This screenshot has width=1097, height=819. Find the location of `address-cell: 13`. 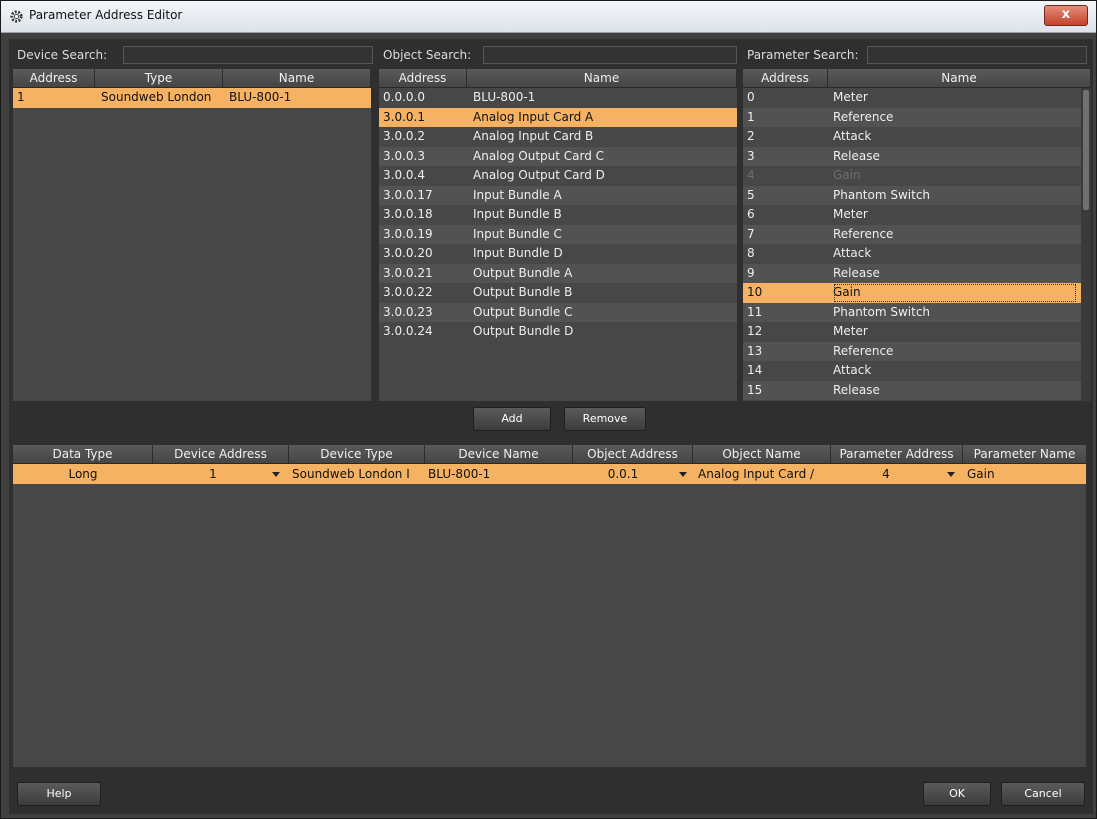

address-cell: 13 is located at coordinates (755, 350).